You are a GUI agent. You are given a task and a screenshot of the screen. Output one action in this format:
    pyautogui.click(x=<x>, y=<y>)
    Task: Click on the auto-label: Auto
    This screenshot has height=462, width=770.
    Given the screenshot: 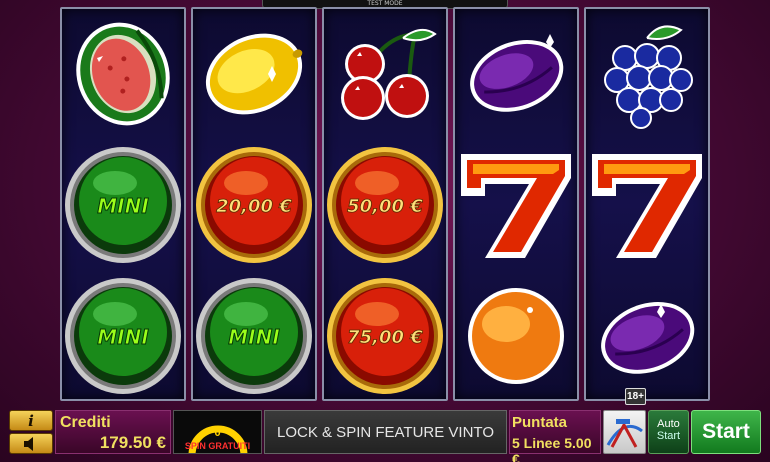 What is the action you would take?
    pyautogui.click(x=668, y=424)
    